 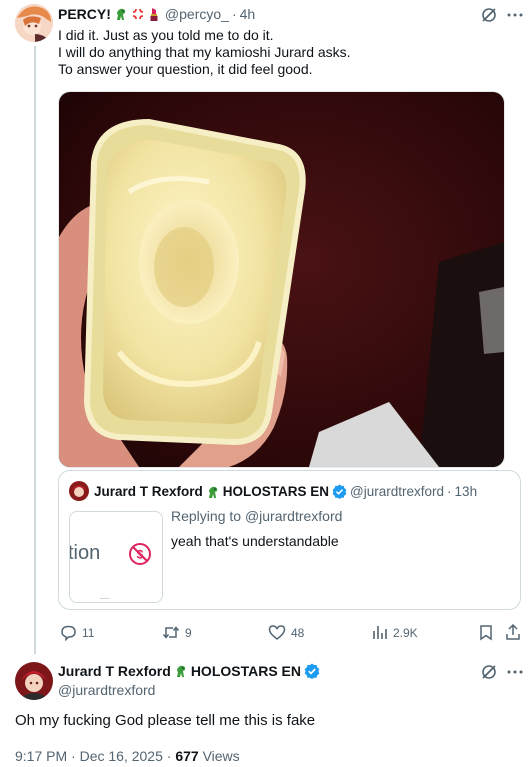 I want to click on views-button: 2.9K, so click(x=395, y=632).